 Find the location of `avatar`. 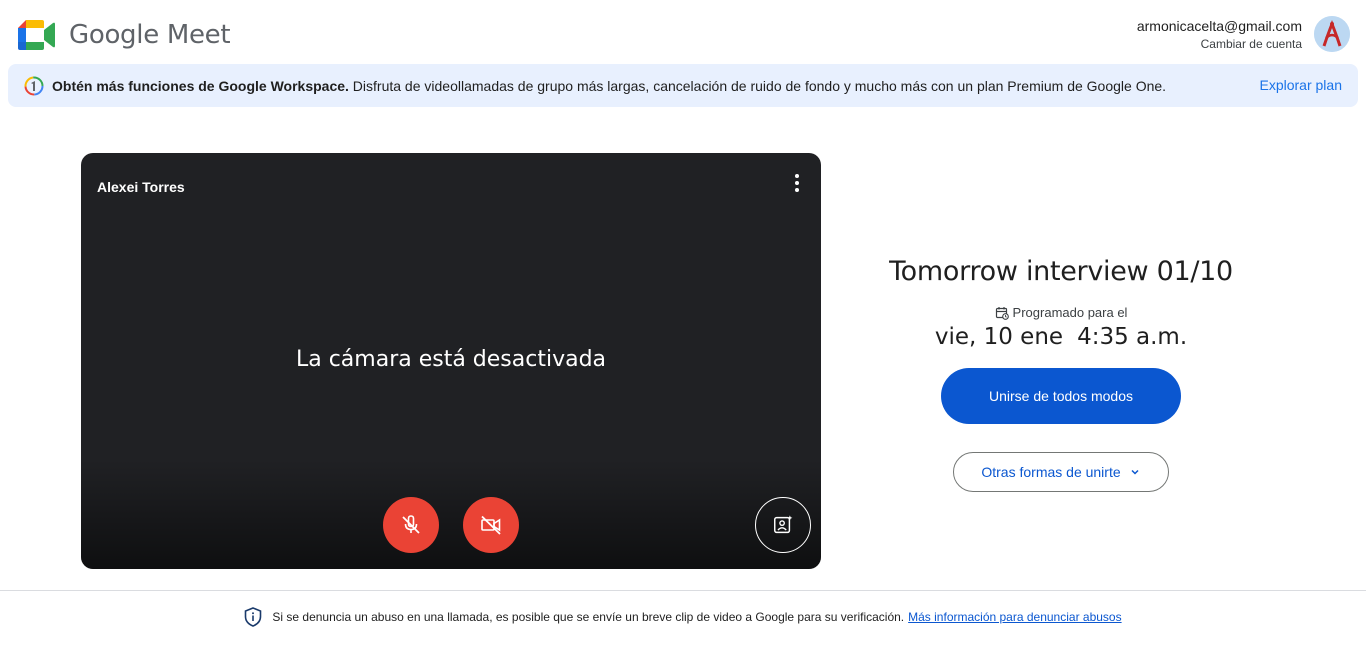

avatar is located at coordinates (1332, 34).